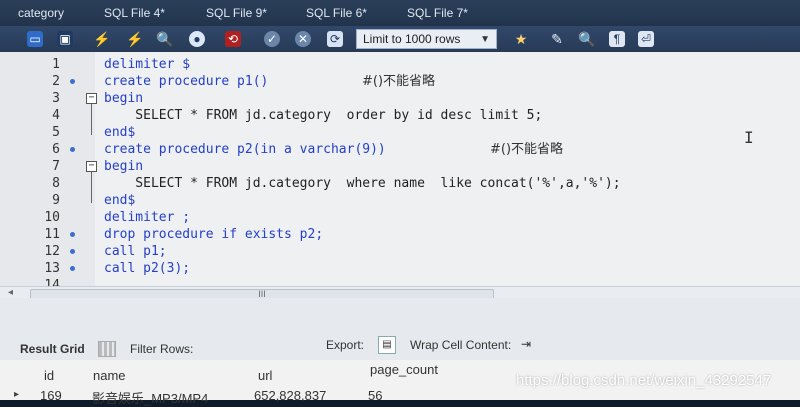 The width and height of the screenshot is (800, 407). I want to click on line-number: 4, so click(56, 115).